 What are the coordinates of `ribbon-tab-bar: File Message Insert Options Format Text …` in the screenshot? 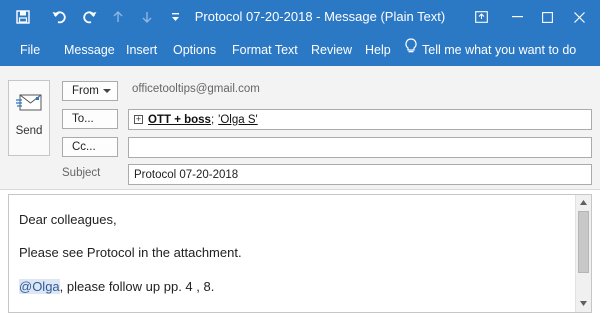 It's located at (300, 50).